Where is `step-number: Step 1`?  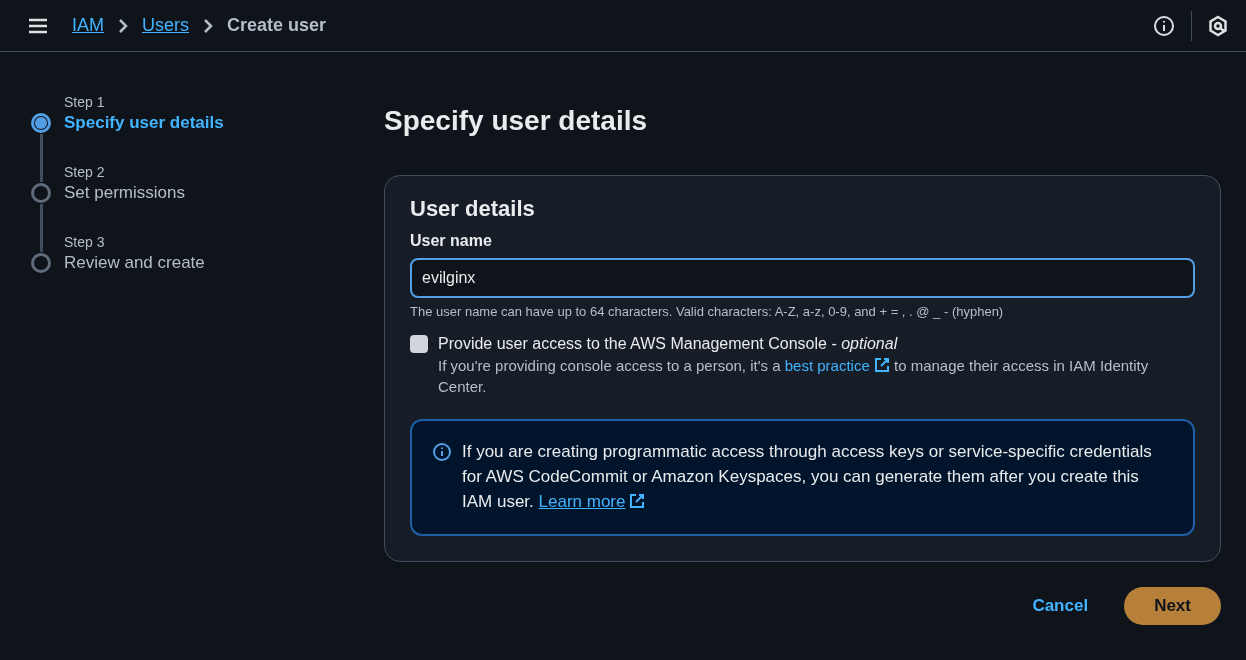 step-number: Step 1 is located at coordinates (85, 102).